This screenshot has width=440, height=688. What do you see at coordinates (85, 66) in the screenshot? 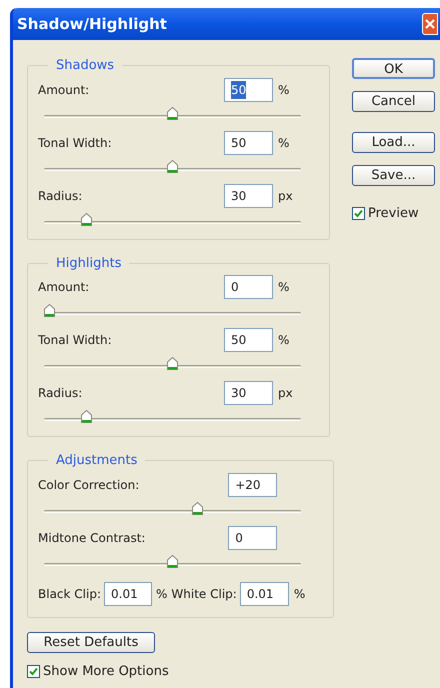
I see `group-title: Shadows` at bounding box center [85, 66].